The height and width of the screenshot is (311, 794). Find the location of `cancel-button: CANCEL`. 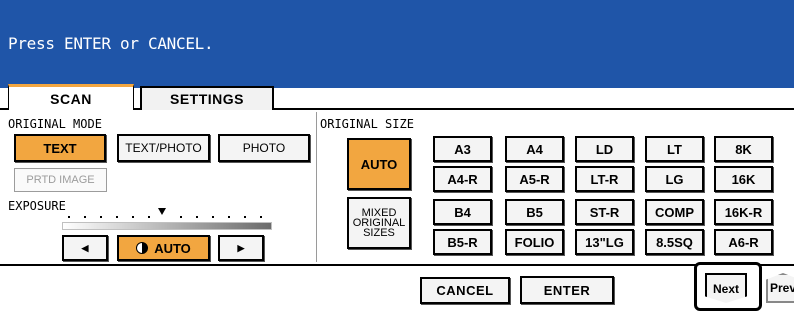

cancel-button: CANCEL is located at coordinates (465, 290).